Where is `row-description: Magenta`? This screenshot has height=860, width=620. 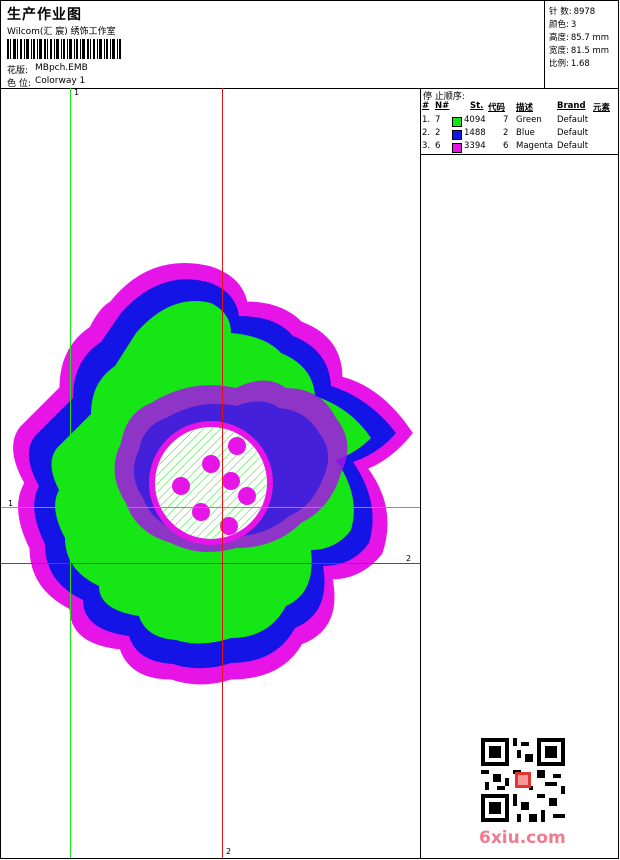
row-description: Magenta is located at coordinates (535, 146).